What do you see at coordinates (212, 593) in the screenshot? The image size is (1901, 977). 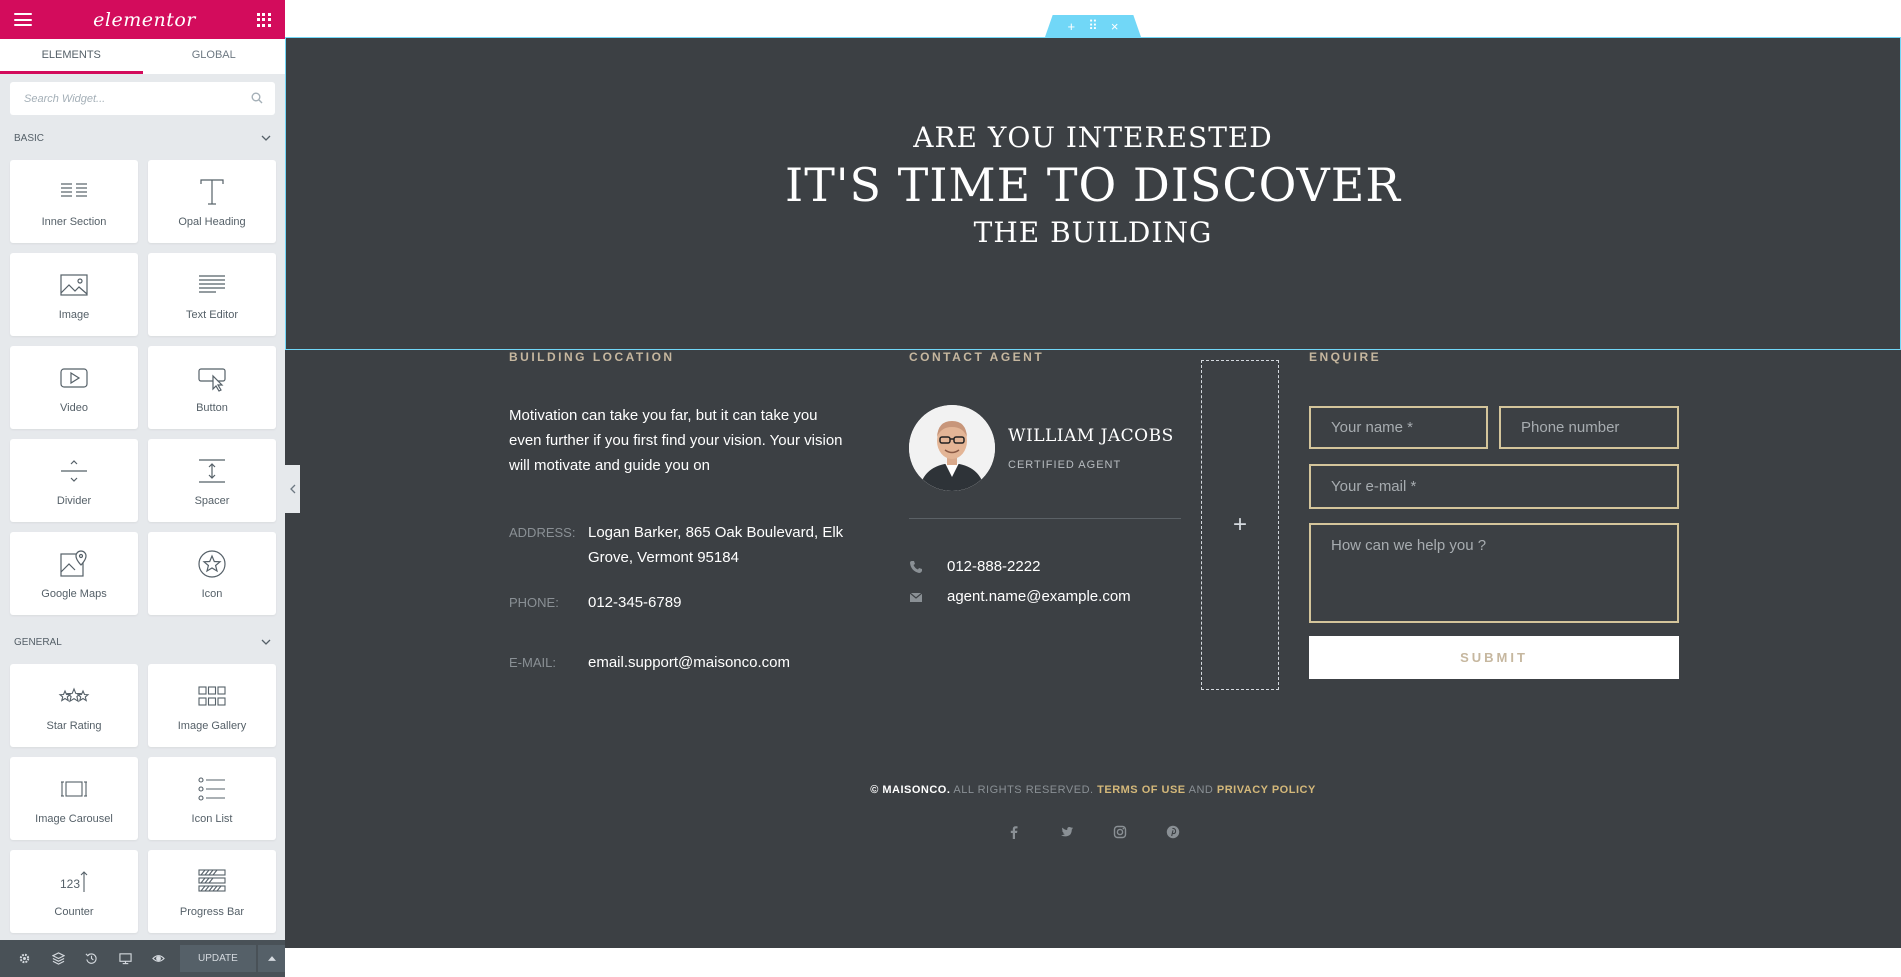 I see `widget-label: Icon` at bounding box center [212, 593].